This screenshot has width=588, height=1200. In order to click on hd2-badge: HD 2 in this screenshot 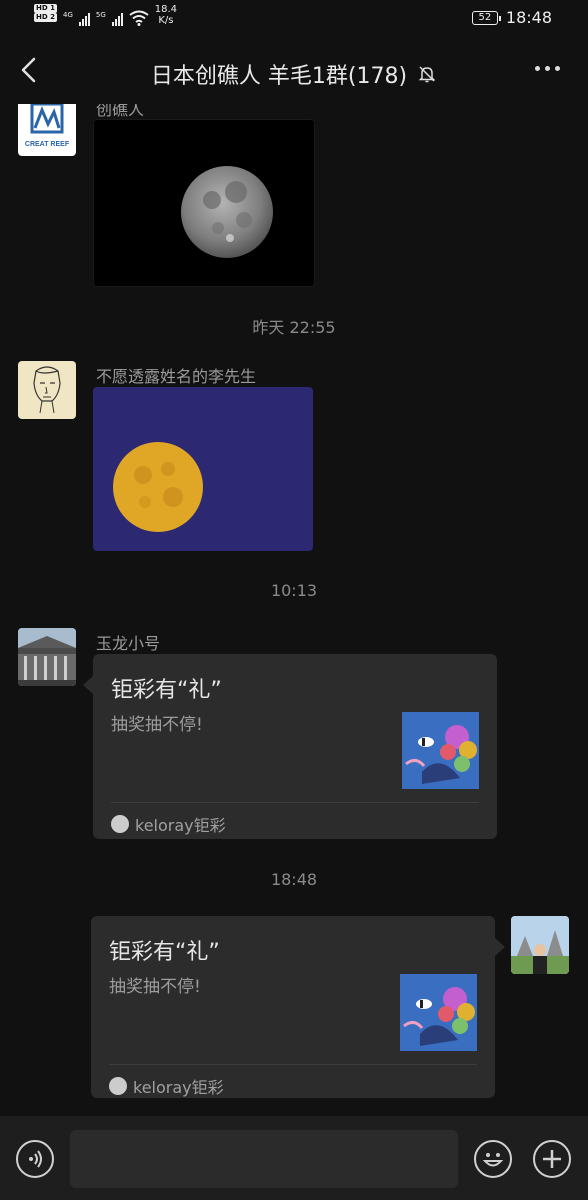, I will do `click(45, 17)`.